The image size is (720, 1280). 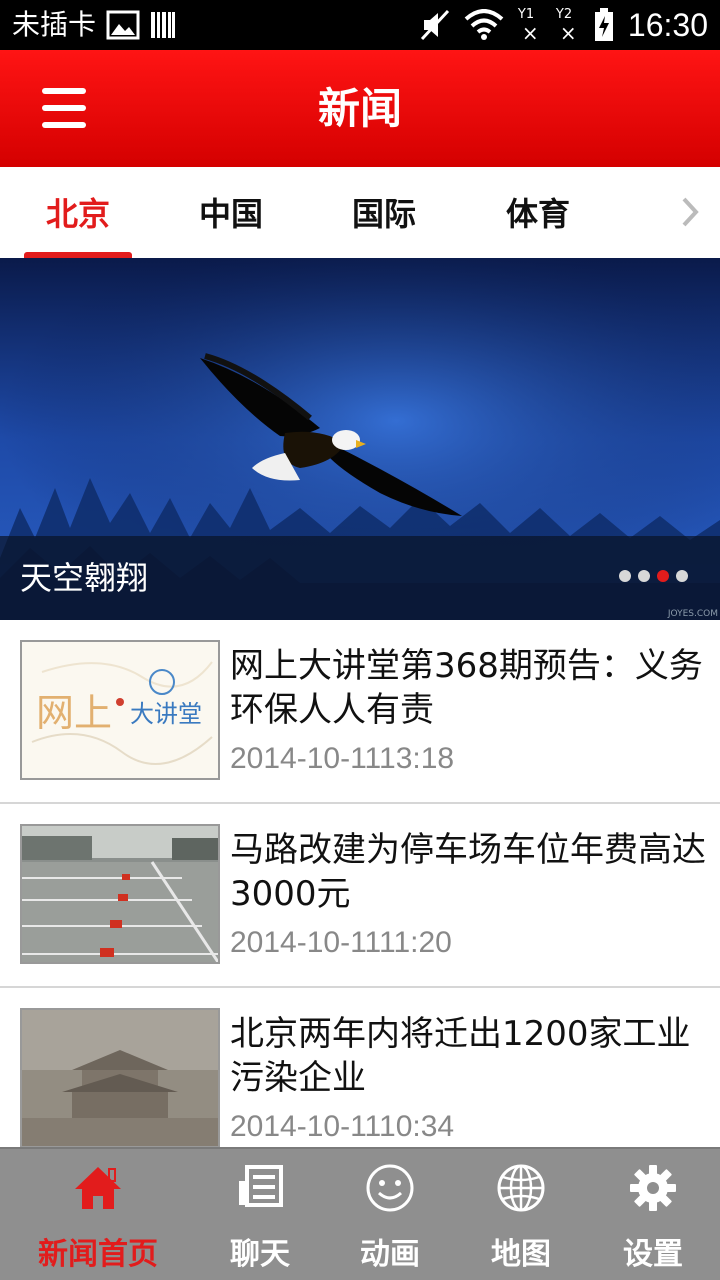 I want to click on carrier-text: 未插卡, so click(x=54, y=24).